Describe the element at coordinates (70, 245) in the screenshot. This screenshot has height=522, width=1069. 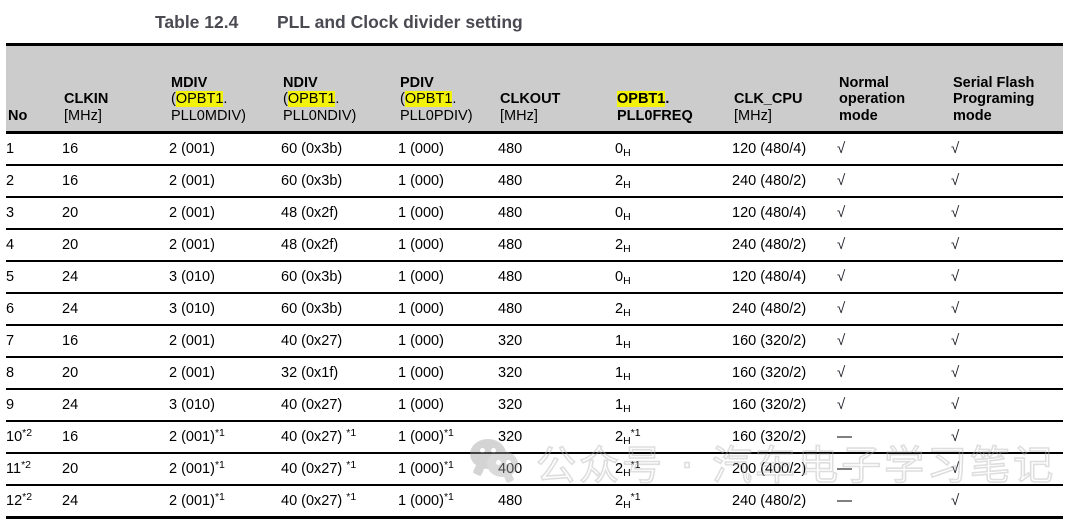
I see `cell-clkin-value: 20` at that location.